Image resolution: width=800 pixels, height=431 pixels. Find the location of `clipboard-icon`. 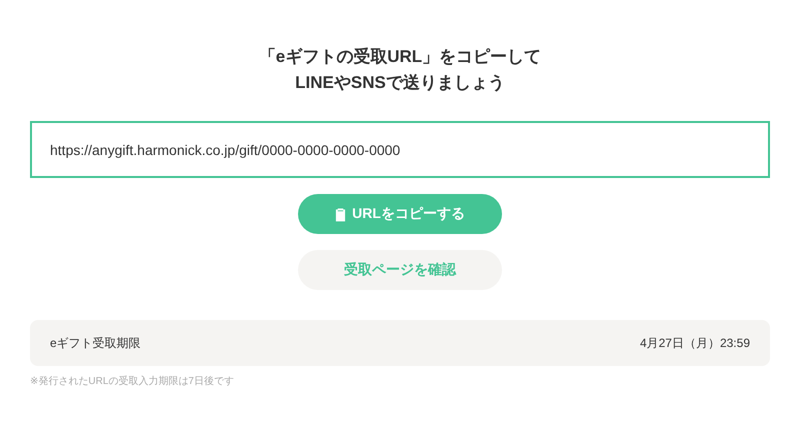

clipboard-icon is located at coordinates (340, 214).